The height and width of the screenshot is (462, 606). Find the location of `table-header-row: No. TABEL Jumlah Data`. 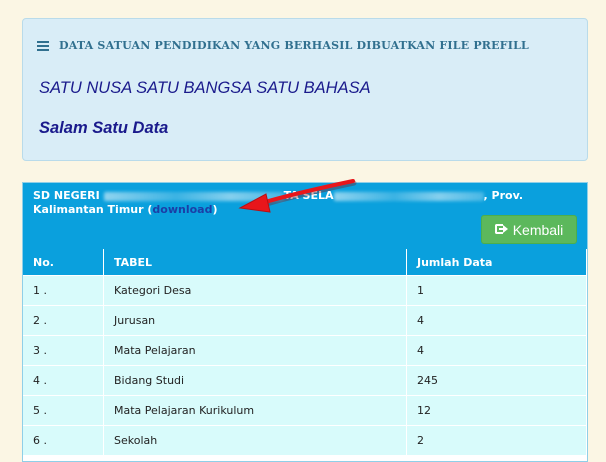

table-header-row: No. TABEL Jumlah Data is located at coordinates (305, 262).